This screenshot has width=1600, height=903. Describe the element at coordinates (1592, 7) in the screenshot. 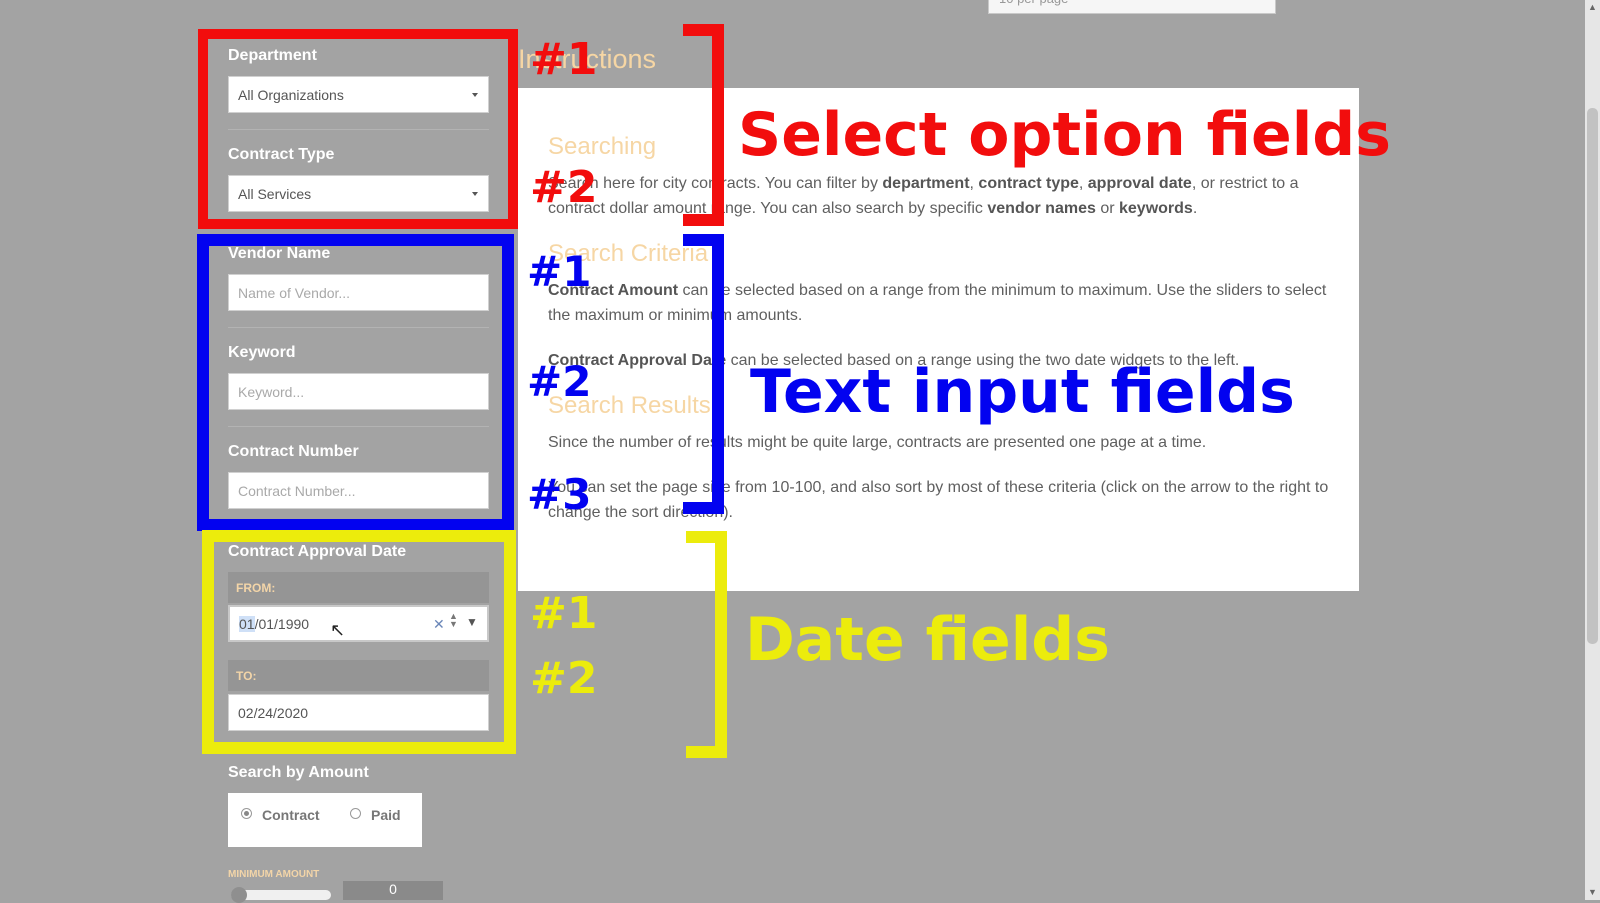

I see `scroll-up-icon: ▲` at that location.